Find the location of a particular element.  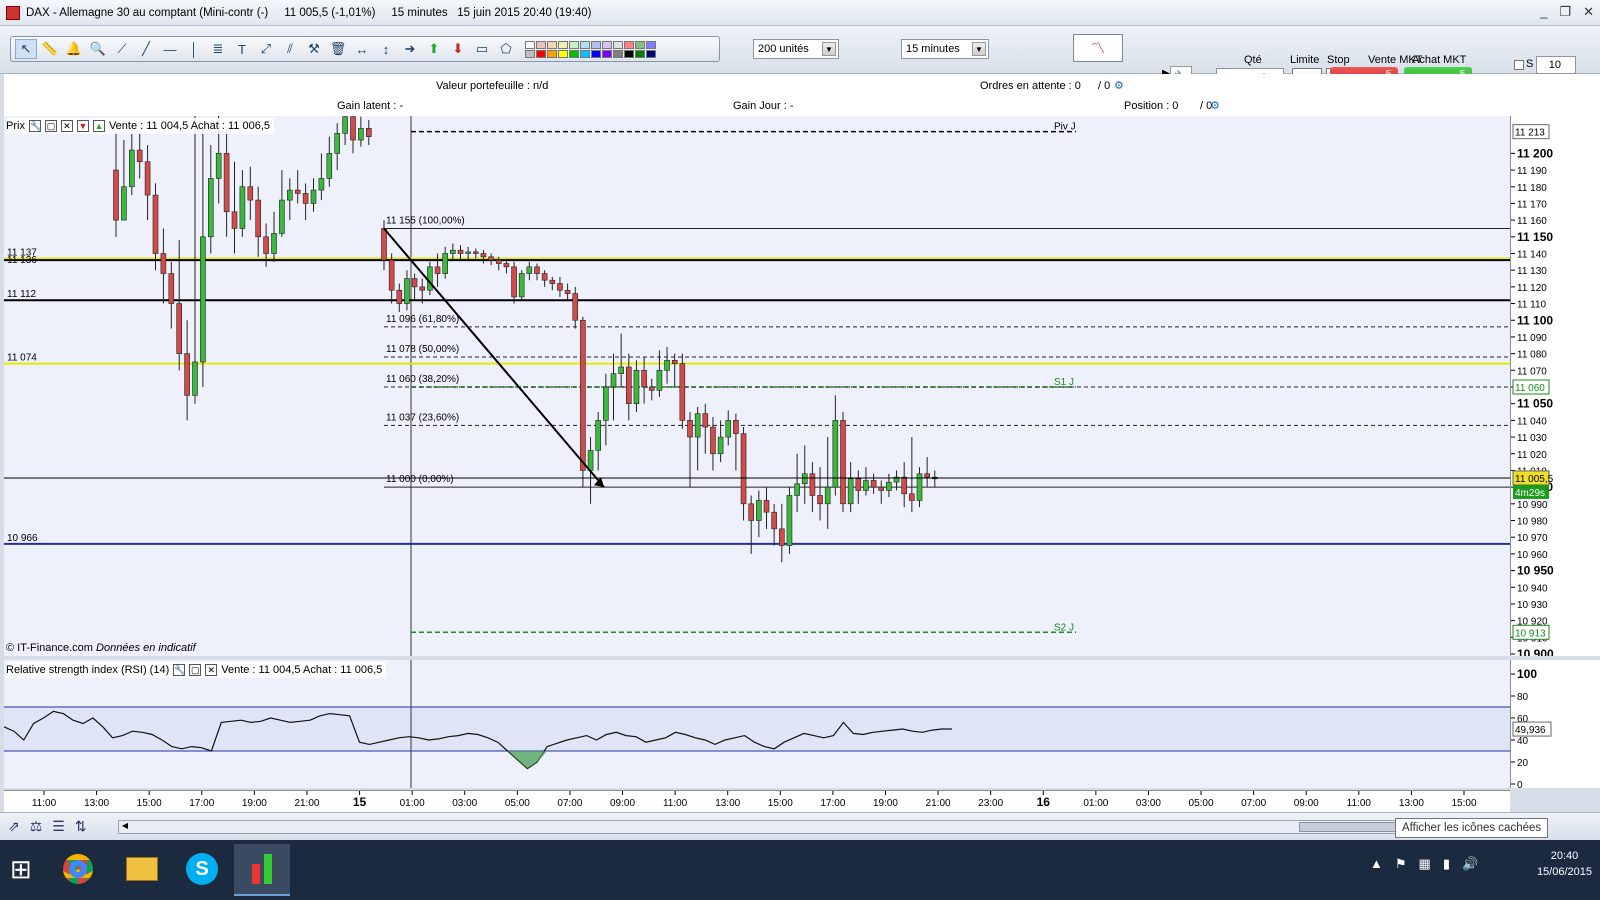

list-icon: ☰ is located at coordinates (58, 826).